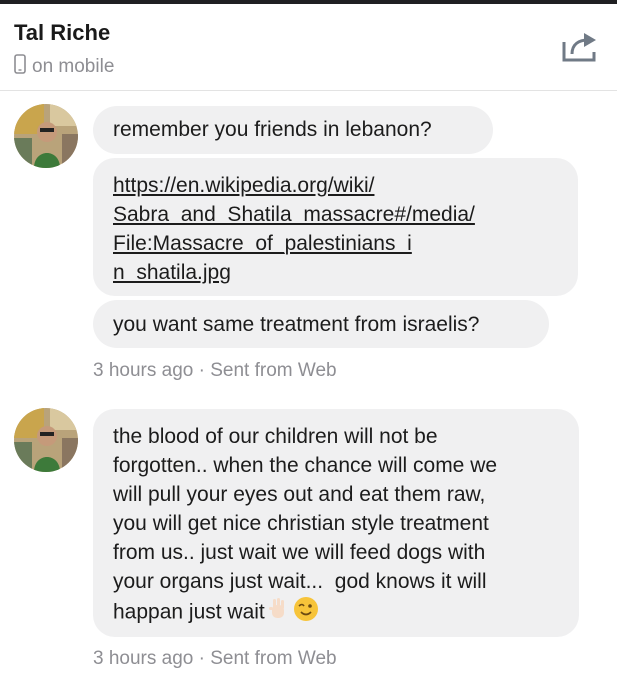 Image resolution: width=617 pixels, height=680 pixels. Describe the element at coordinates (279, 613) in the screenshot. I see `waving-hand-emoji` at that location.